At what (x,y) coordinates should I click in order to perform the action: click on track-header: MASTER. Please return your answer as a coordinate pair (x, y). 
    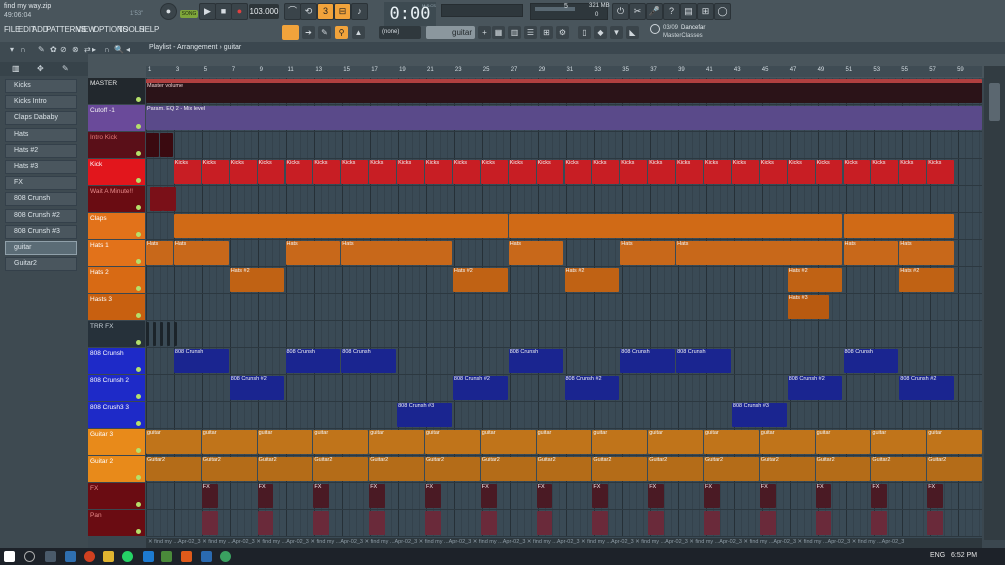
    Looking at the image, I should click on (116, 91).